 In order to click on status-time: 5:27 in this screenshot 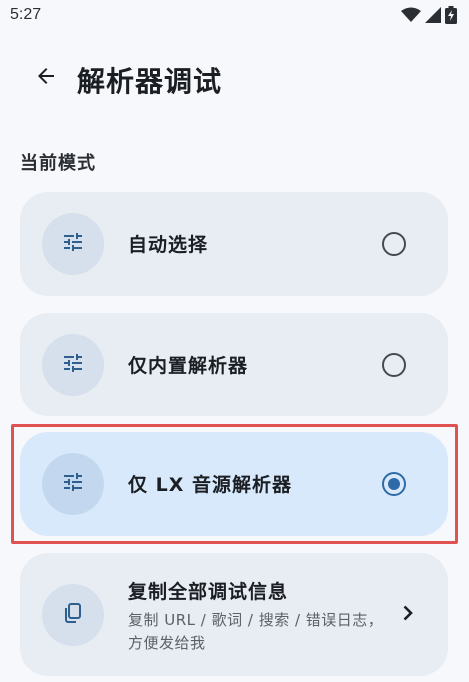, I will do `click(26, 14)`.